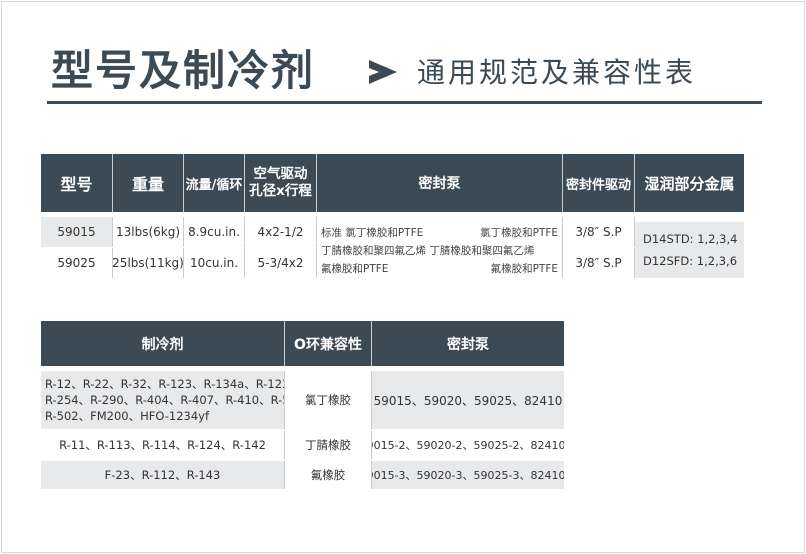  I want to click on air-drive-cell: 4x2-1/2, so click(281, 232).